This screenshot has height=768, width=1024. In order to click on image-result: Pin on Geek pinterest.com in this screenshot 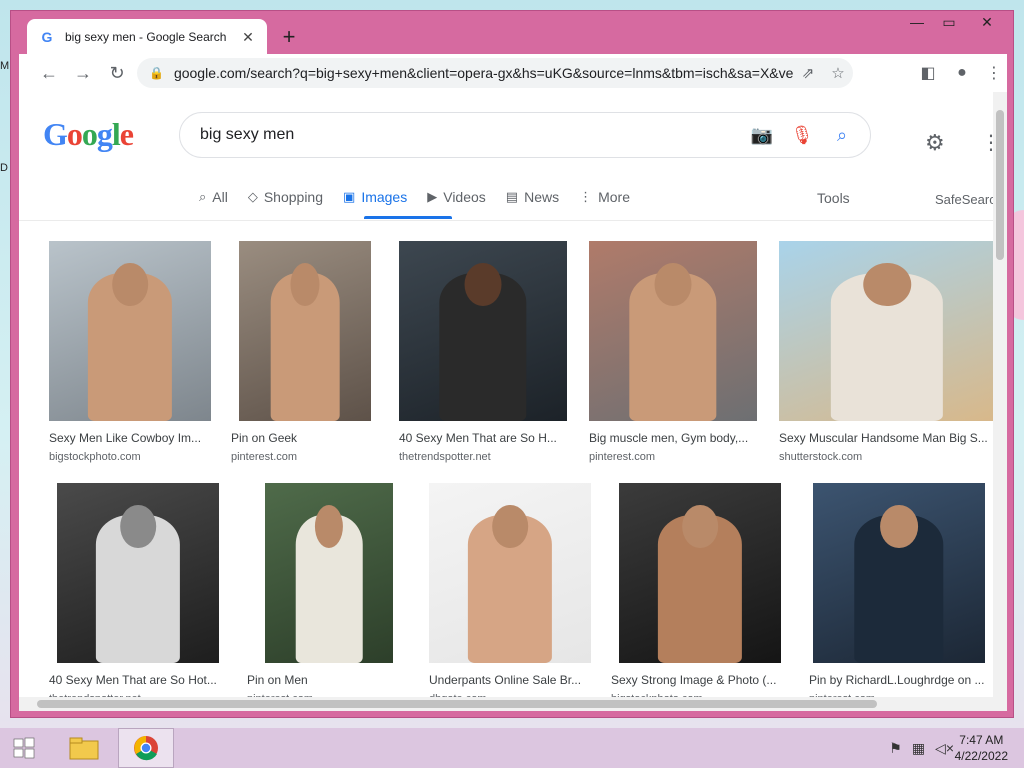, I will do `click(301, 352)`.